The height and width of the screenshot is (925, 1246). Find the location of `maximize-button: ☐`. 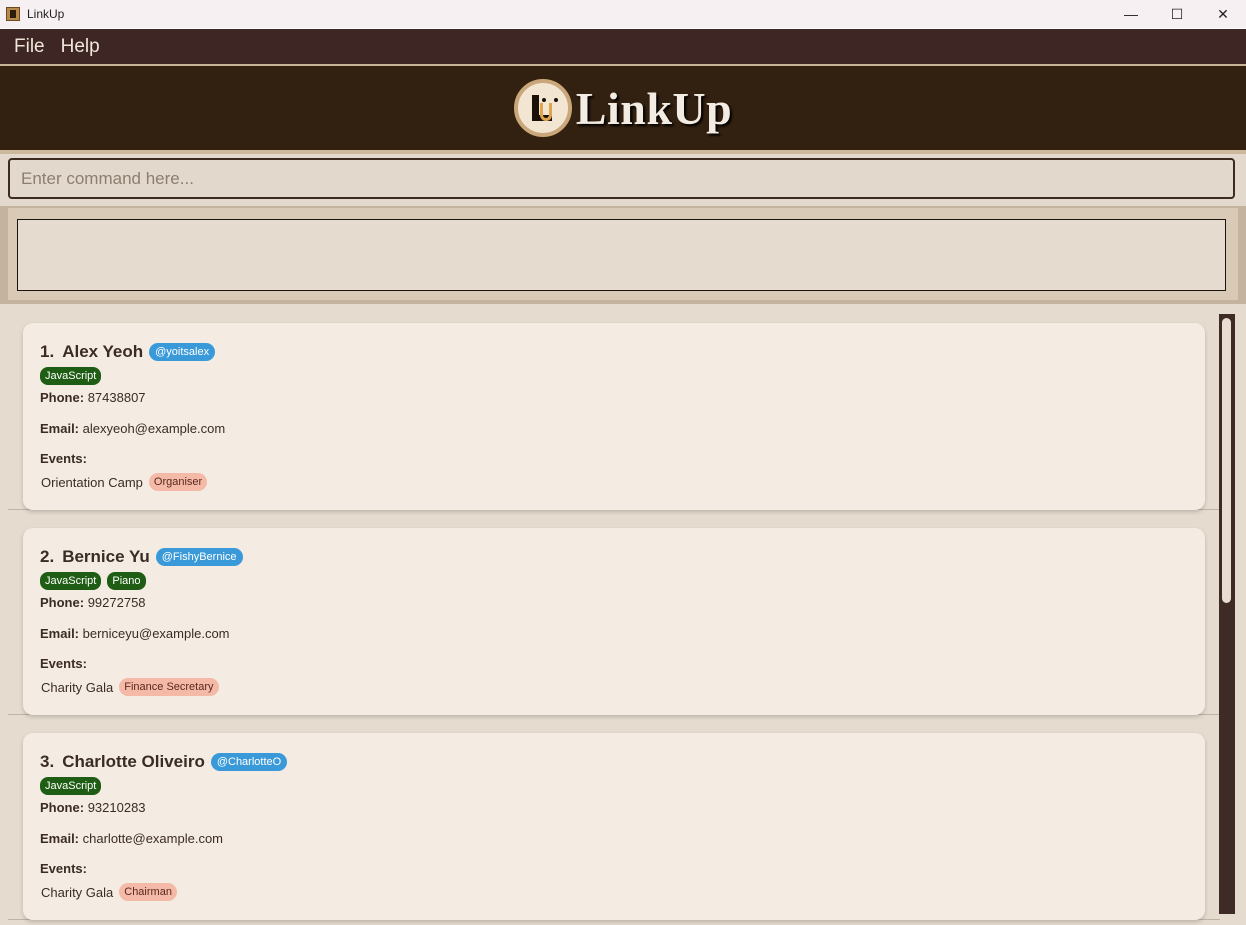

maximize-button: ☐ is located at coordinates (1177, 14).